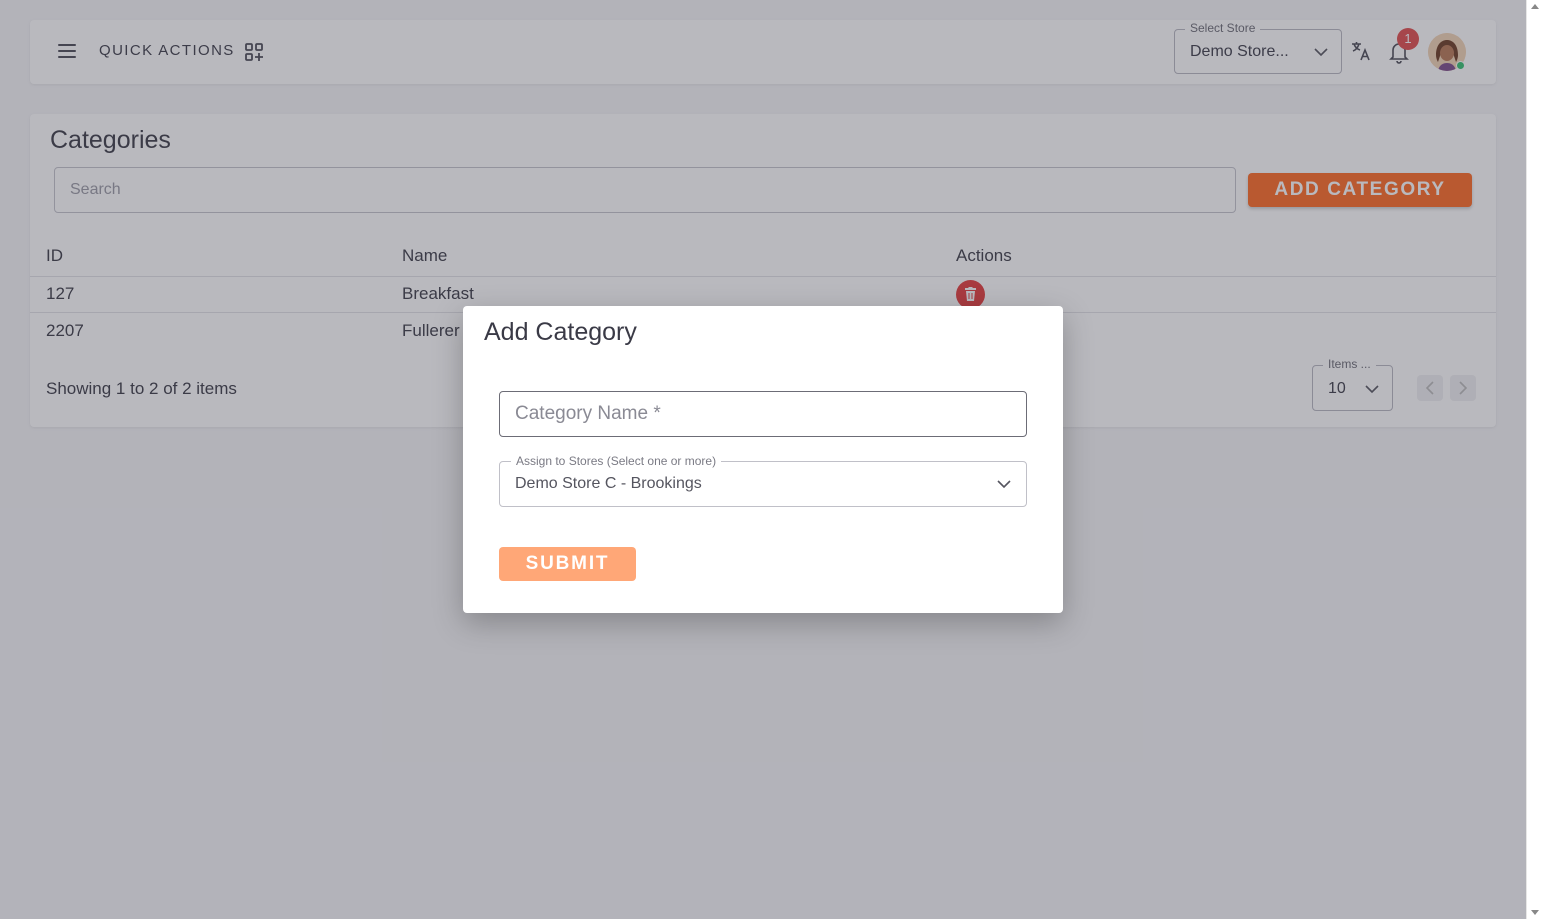 The width and height of the screenshot is (1541, 919). What do you see at coordinates (567, 564) in the screenshot?
I see `submit-button: SUBMIT` at bounding box center [567, 564].